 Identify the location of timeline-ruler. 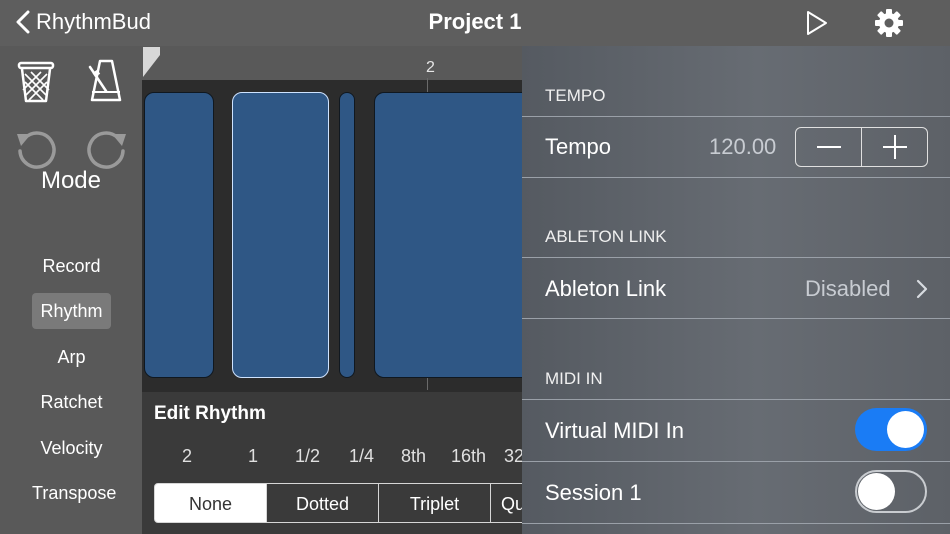
(332, 63).